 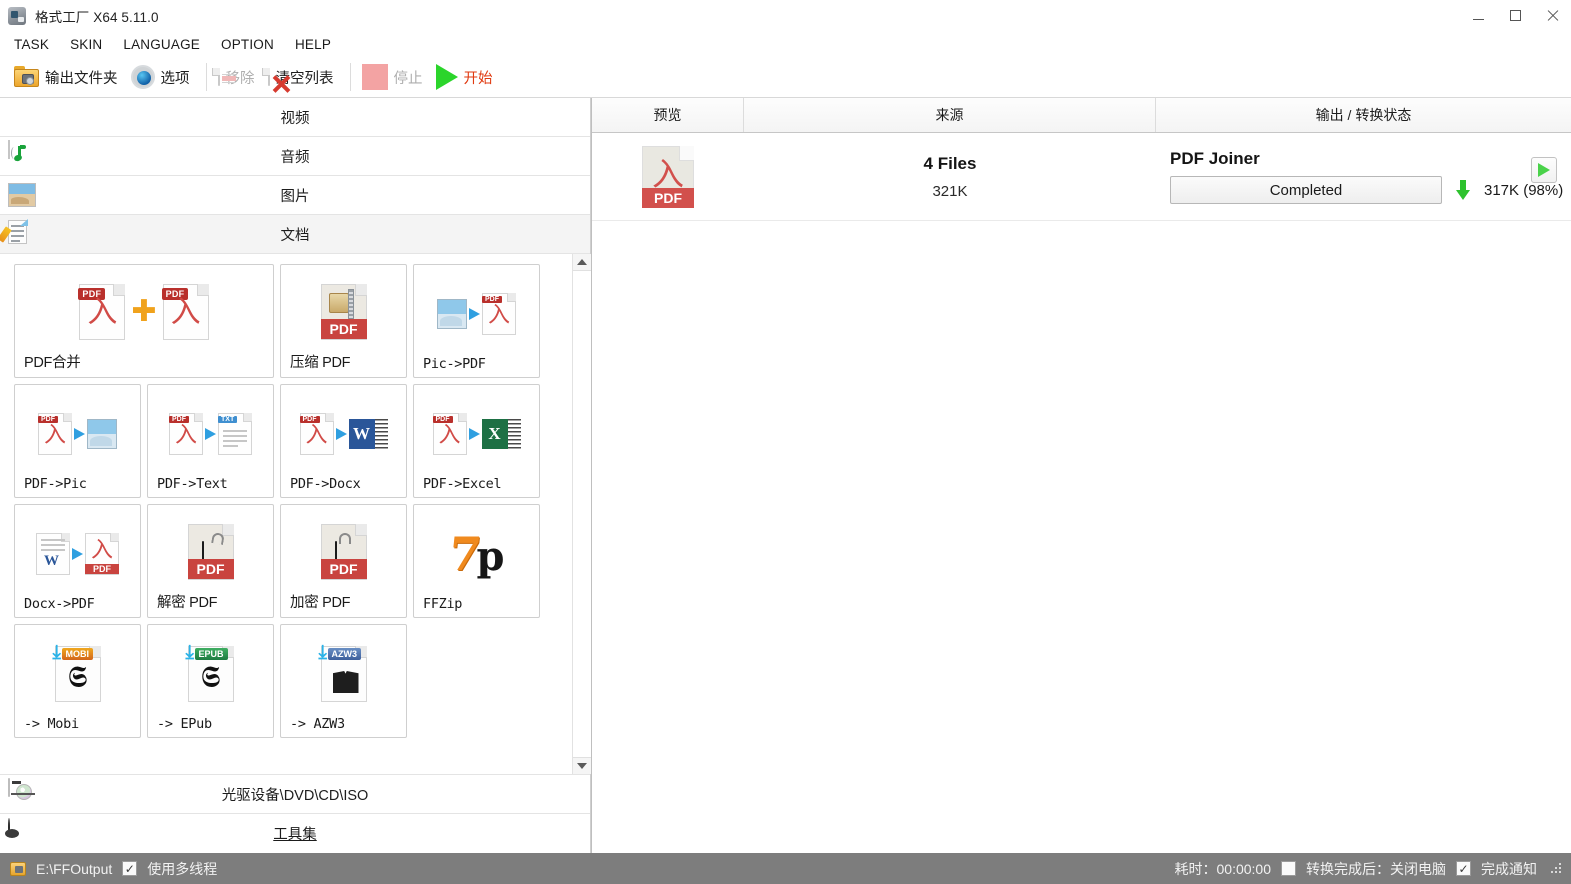 I want to click on scroll-down-icon, so click(x=581, y=765).